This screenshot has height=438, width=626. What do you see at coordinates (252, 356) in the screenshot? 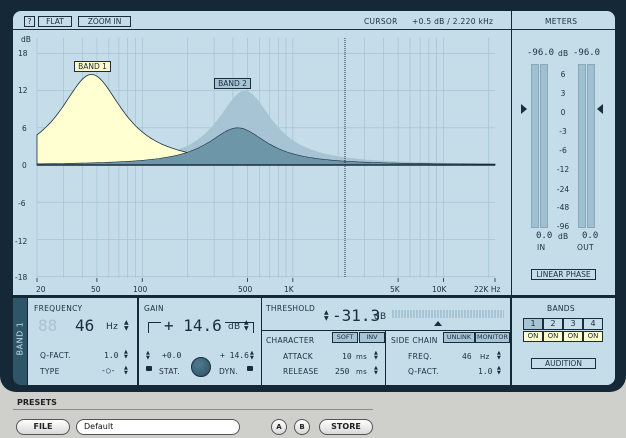
I see `dyn-spinner-icon: ▲ ▼` at bounding box center [252, 356].